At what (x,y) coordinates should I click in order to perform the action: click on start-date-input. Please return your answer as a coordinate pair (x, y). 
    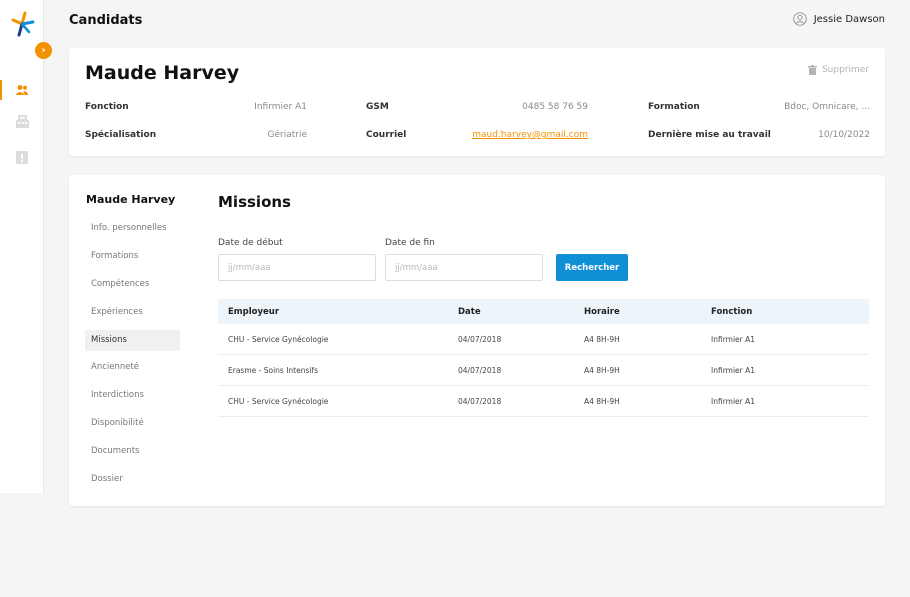
    Looking at the image, I should click on (297, 267).